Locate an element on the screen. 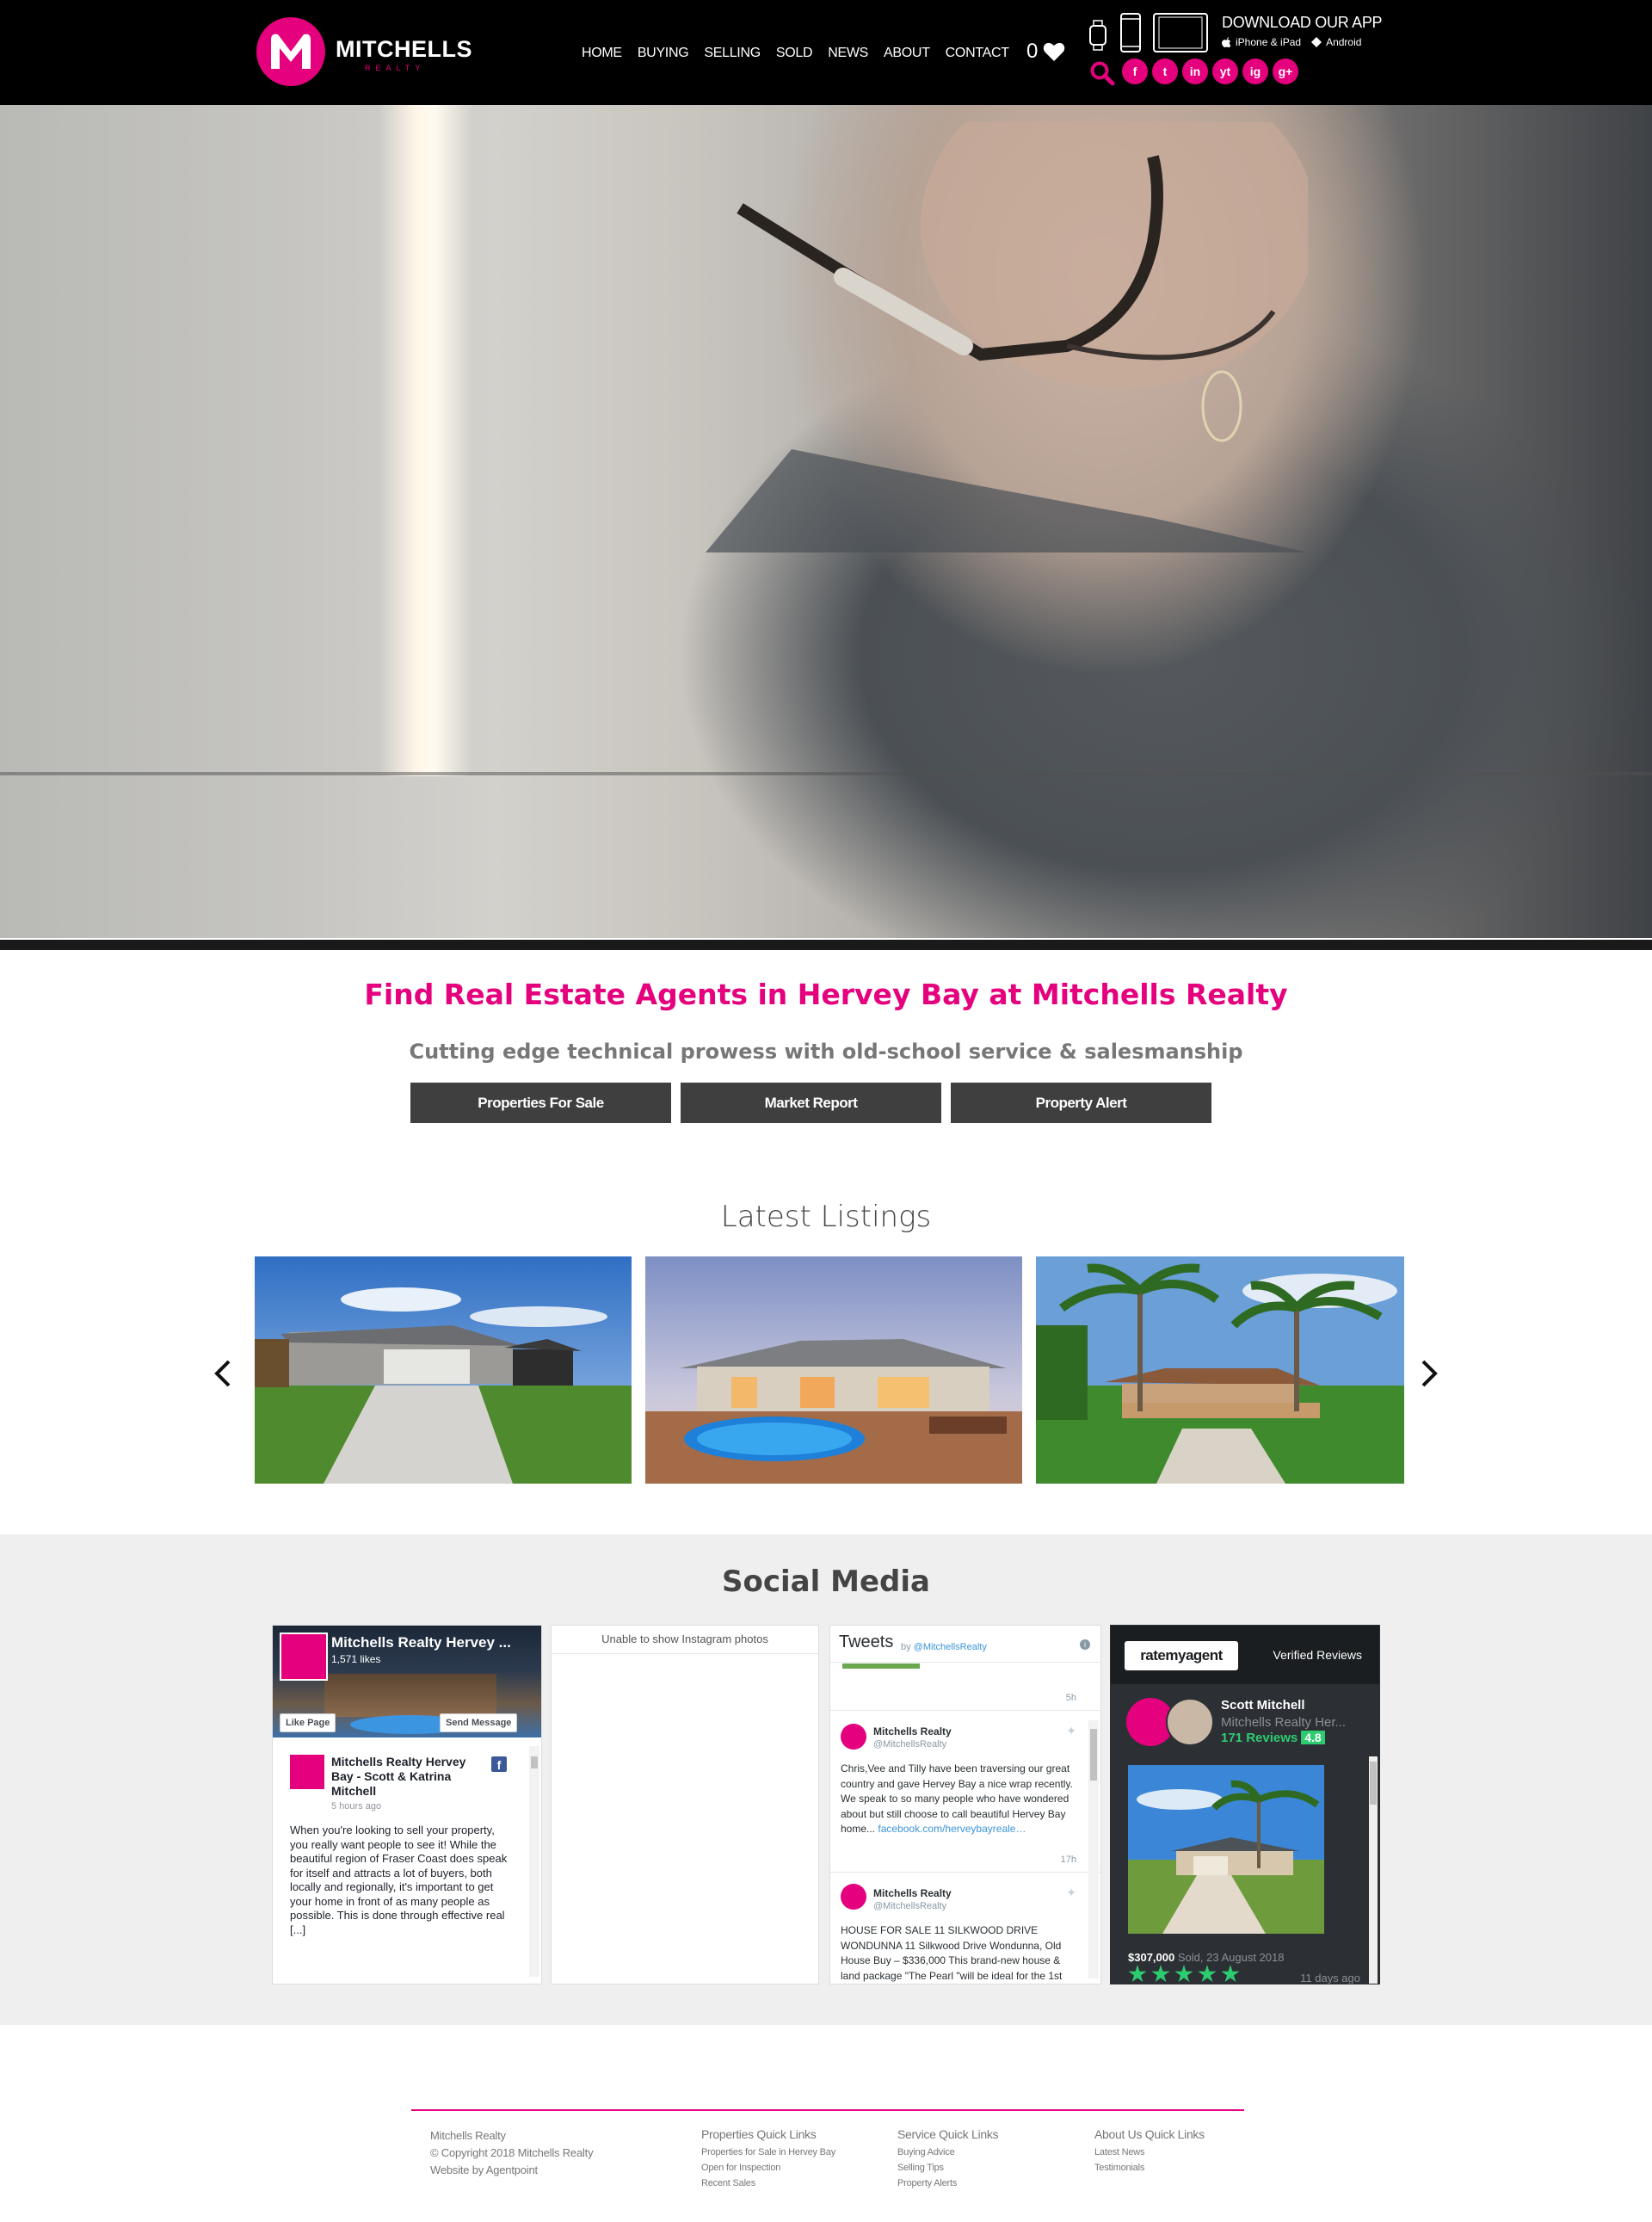 The image size is (1652, 2222). nav-sold: SOLD is located at coordinates (794, 54).